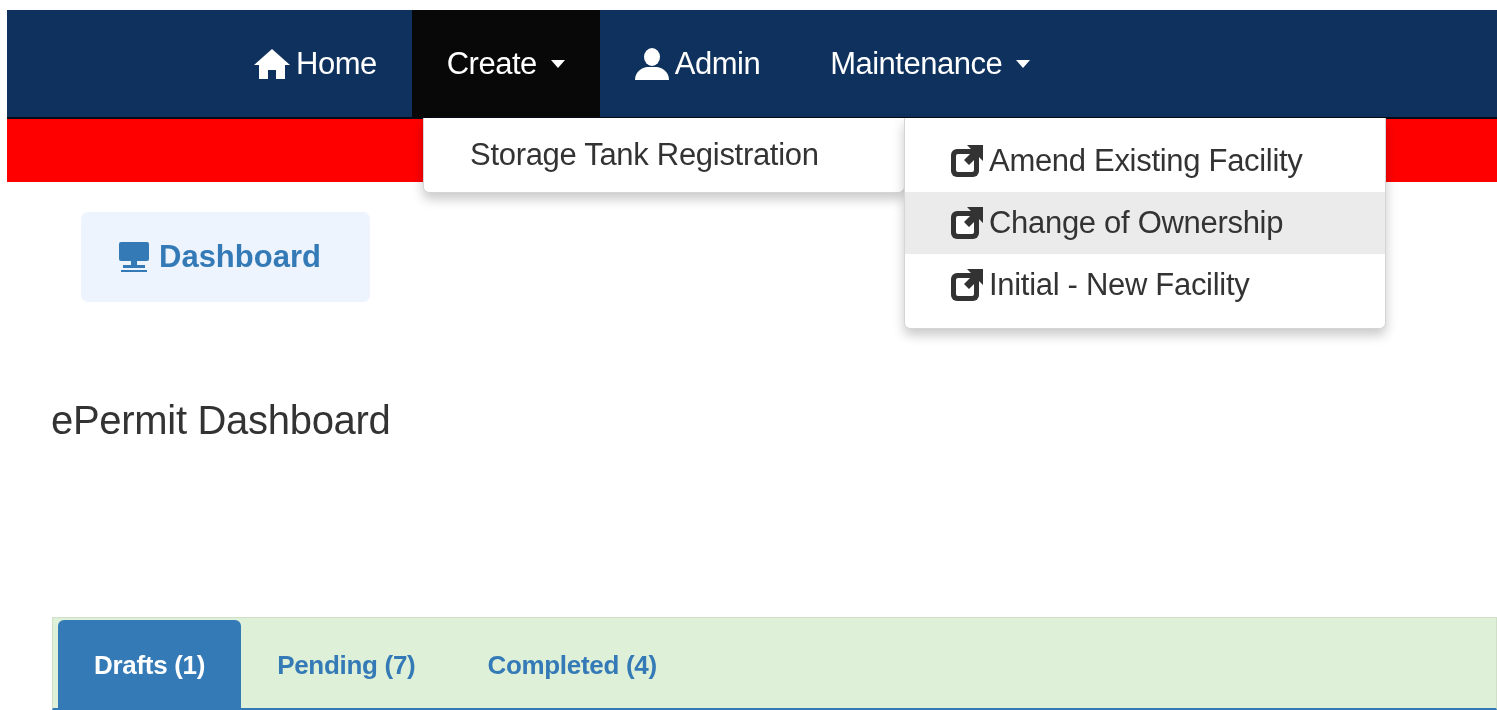 Image resolution: width=1497 pixels, height=710 pixels. I want to click on tab: Completed (4), so click(572, 665).